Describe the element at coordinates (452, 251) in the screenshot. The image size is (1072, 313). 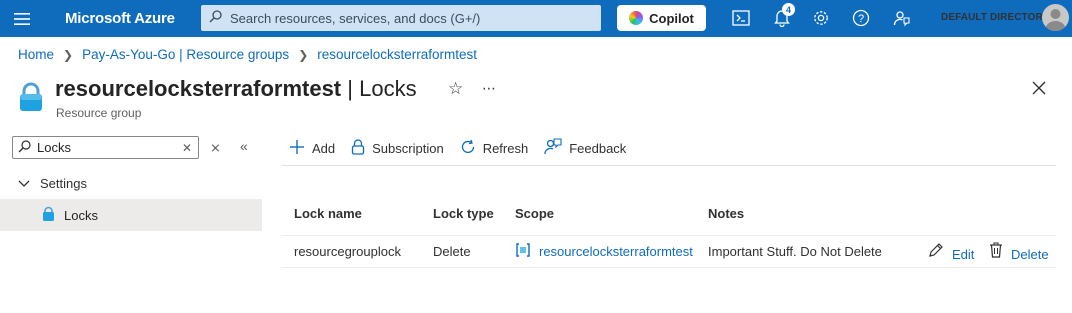
I see `cell-lock-type: Delete` at that location.